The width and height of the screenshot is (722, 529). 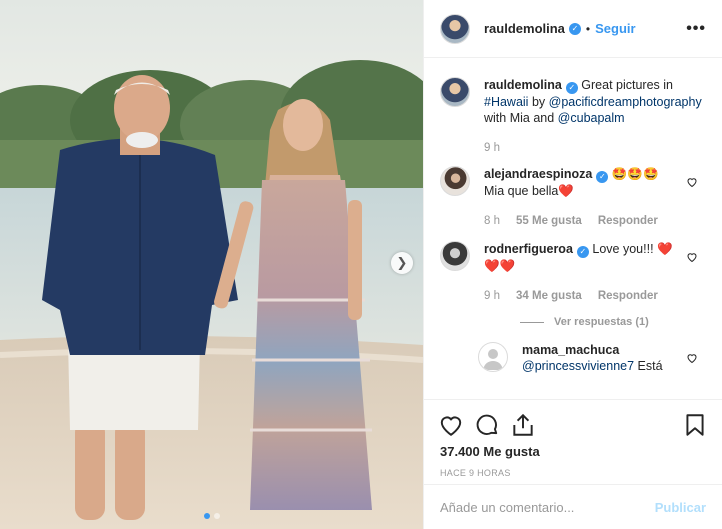 What do you see at coordinates (528, 249) in the screenshot?
I see `comment-username: rodnerfigueroa` at bounding box center [528, 249].